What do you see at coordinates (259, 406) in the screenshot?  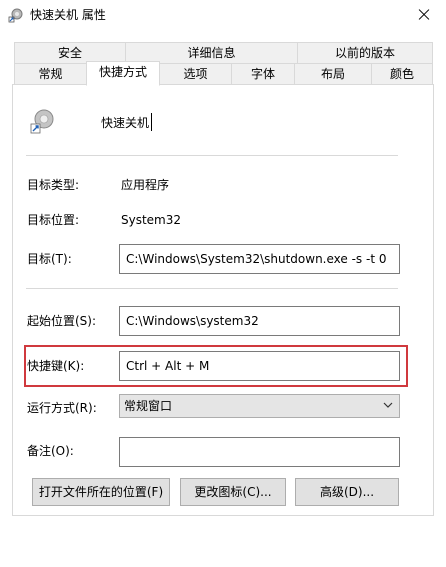 I see `run-select: 常规窗口` at bounding box center [259, 406].